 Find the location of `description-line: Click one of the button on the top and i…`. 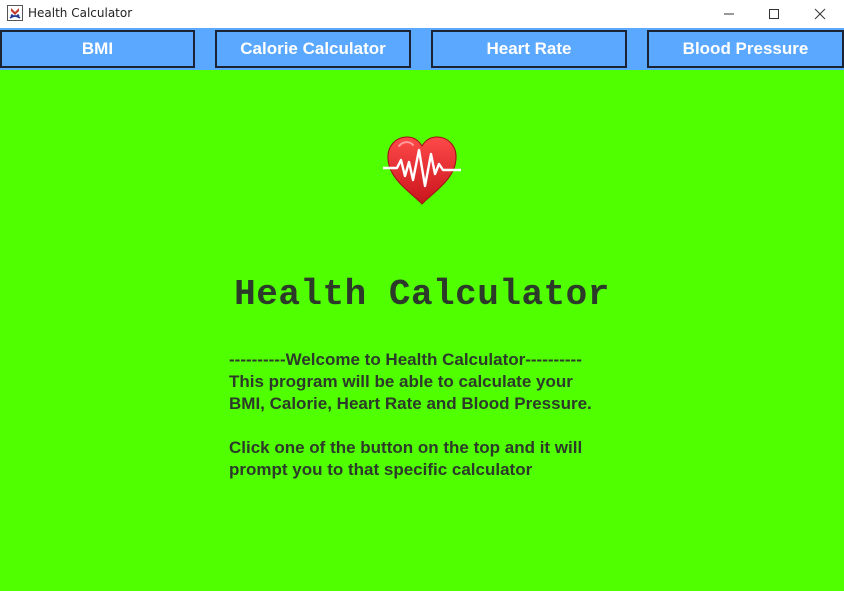

description-line: Click one of the button on the top and i… is located at coordinates (406, 447).